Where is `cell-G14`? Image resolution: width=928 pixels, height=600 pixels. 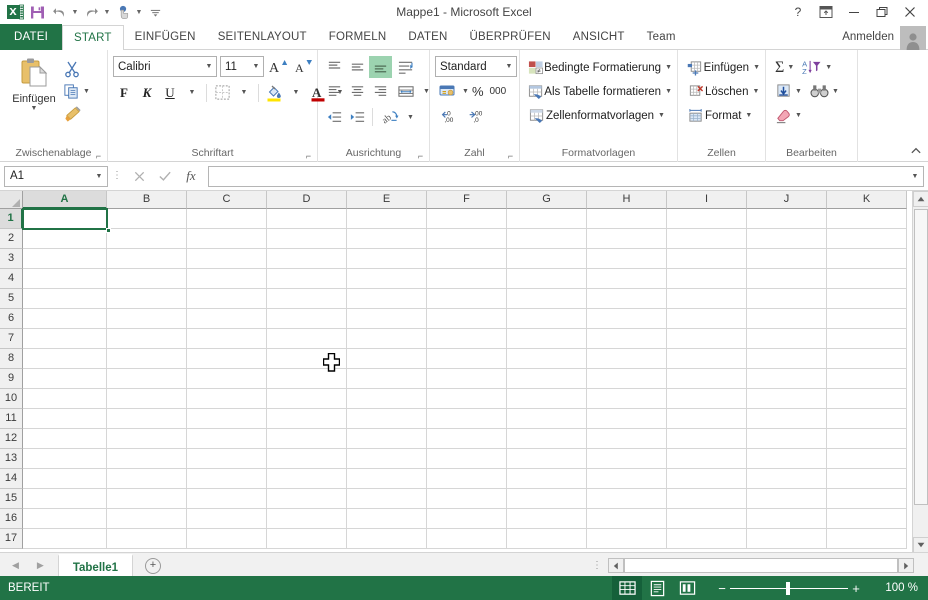
cell-G14 is located at coordinates (547, 479).